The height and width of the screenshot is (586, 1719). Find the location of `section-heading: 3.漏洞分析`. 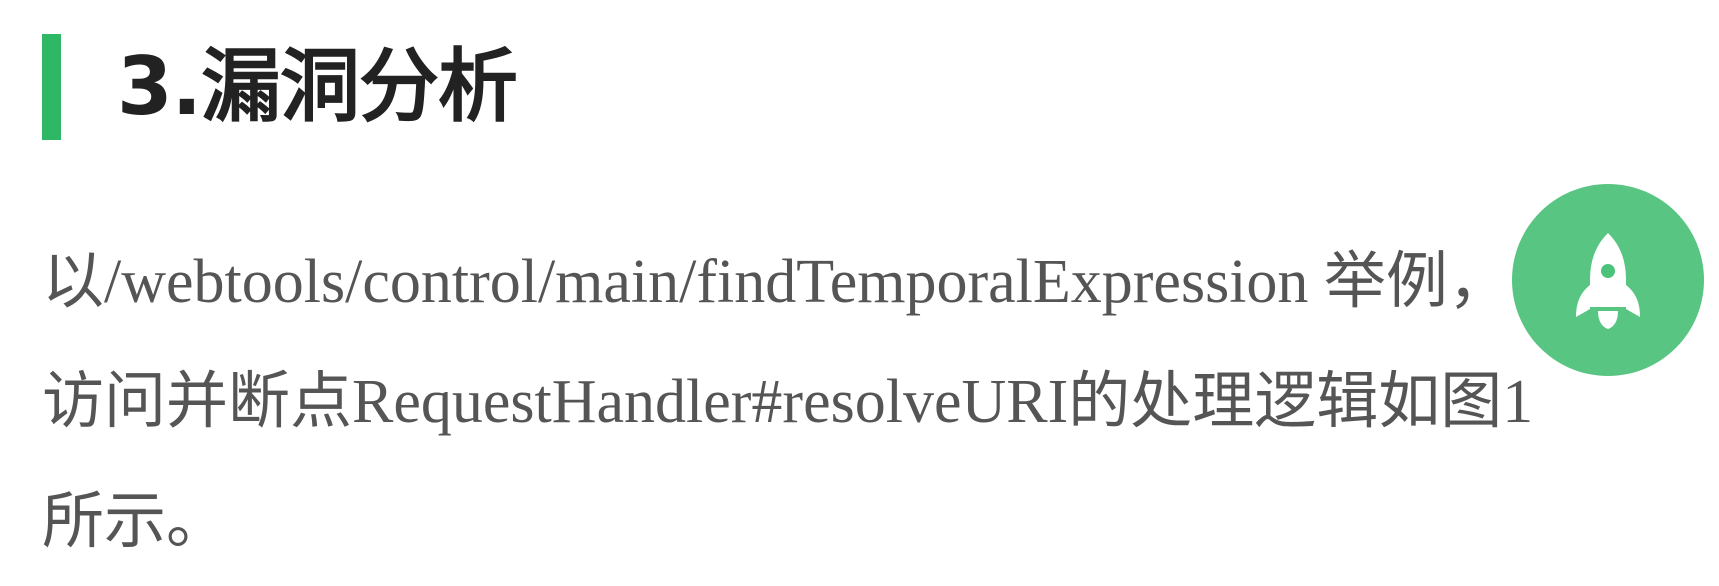

section-heading: 3.漏洞分析 is located at coordinates (280, 87).